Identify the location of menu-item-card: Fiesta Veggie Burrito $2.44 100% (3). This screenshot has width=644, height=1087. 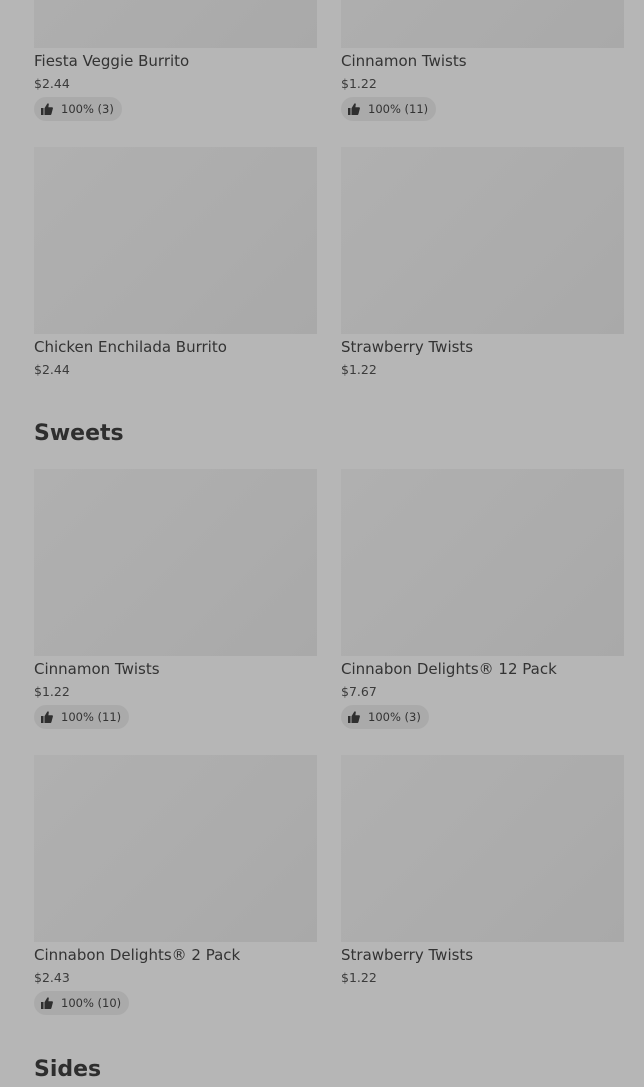
(175, 60).